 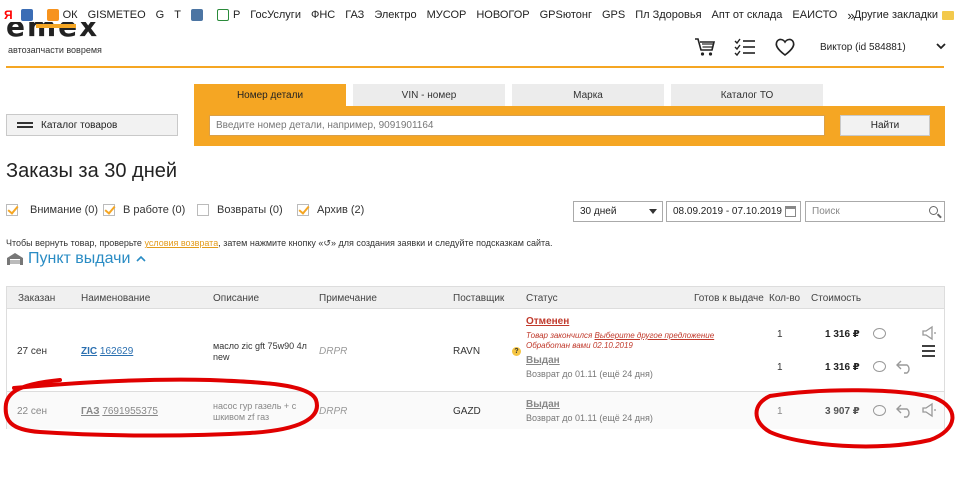 What do you see at coordinates (785, 47) in the screenshot?
I see `heart-icon` at bounding box center [785, 47].